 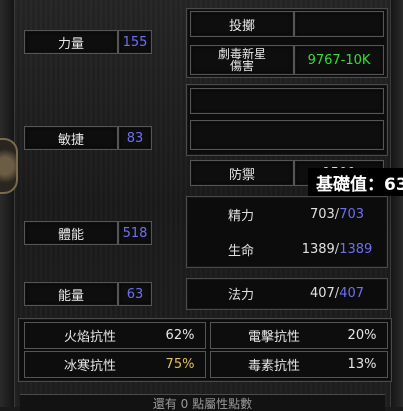 What do you see at coordinates (71, 42) in the screenshot?
I see `strength-label: 力量` at bounding box center [71, 42].